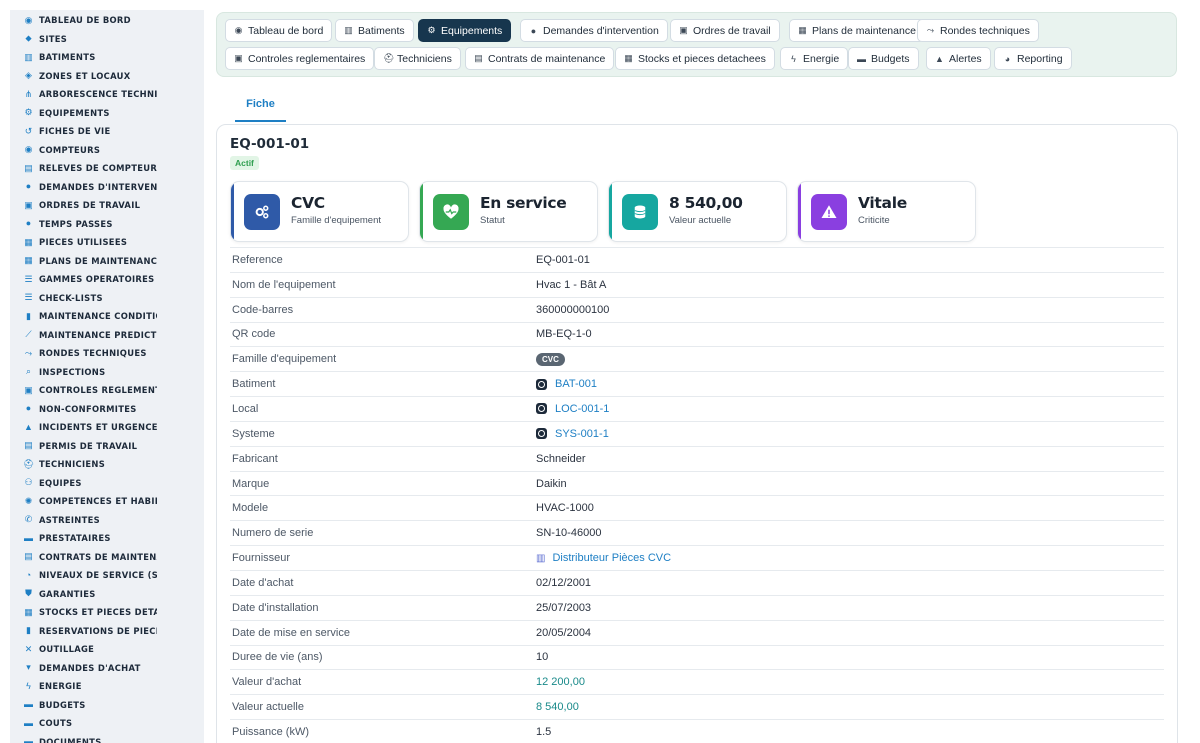  I want to click on nav-tableau-de-bord: ◉ Tableau de bord, so click(279, 30).